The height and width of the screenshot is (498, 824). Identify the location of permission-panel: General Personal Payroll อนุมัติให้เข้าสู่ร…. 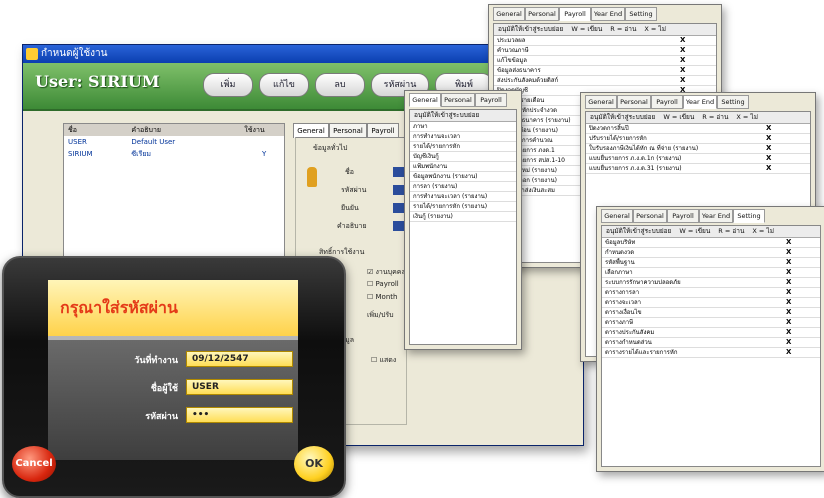
(463, 220).